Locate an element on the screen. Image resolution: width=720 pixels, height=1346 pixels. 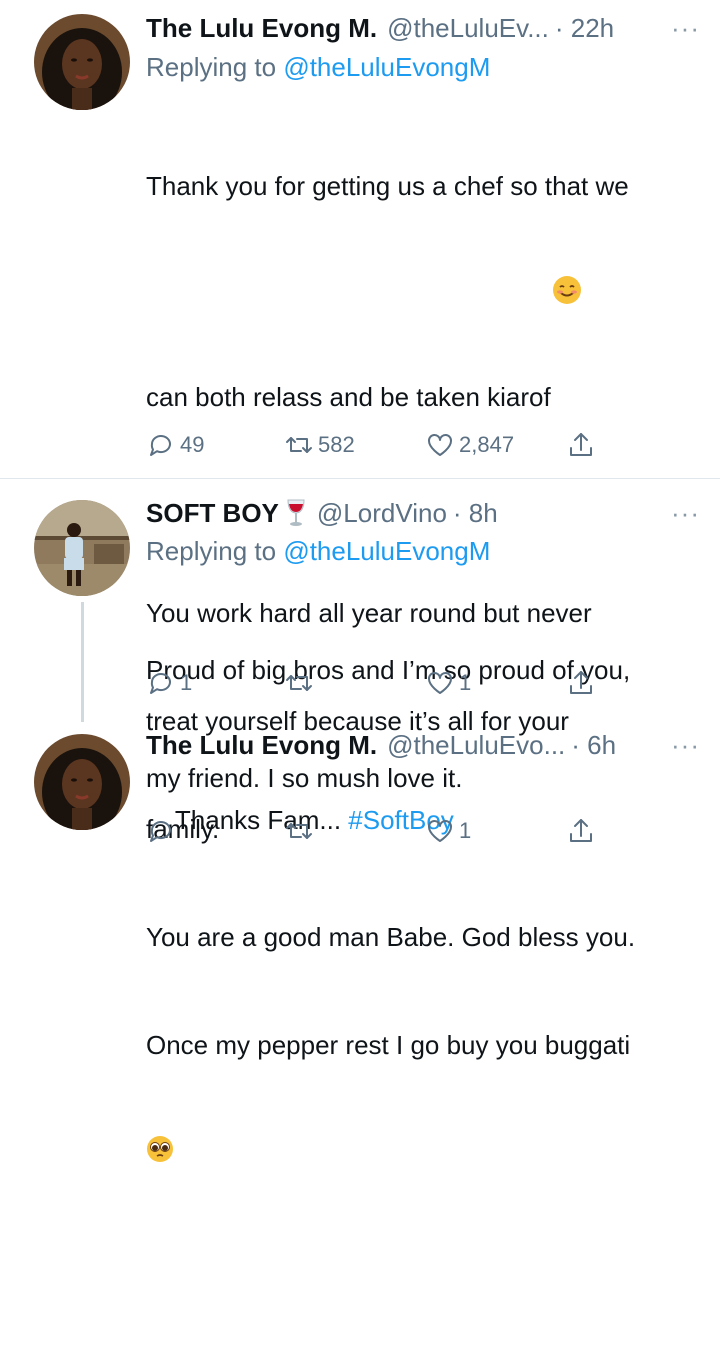
pleading-face-emoji-icon is located at coordinates (160, 1149).